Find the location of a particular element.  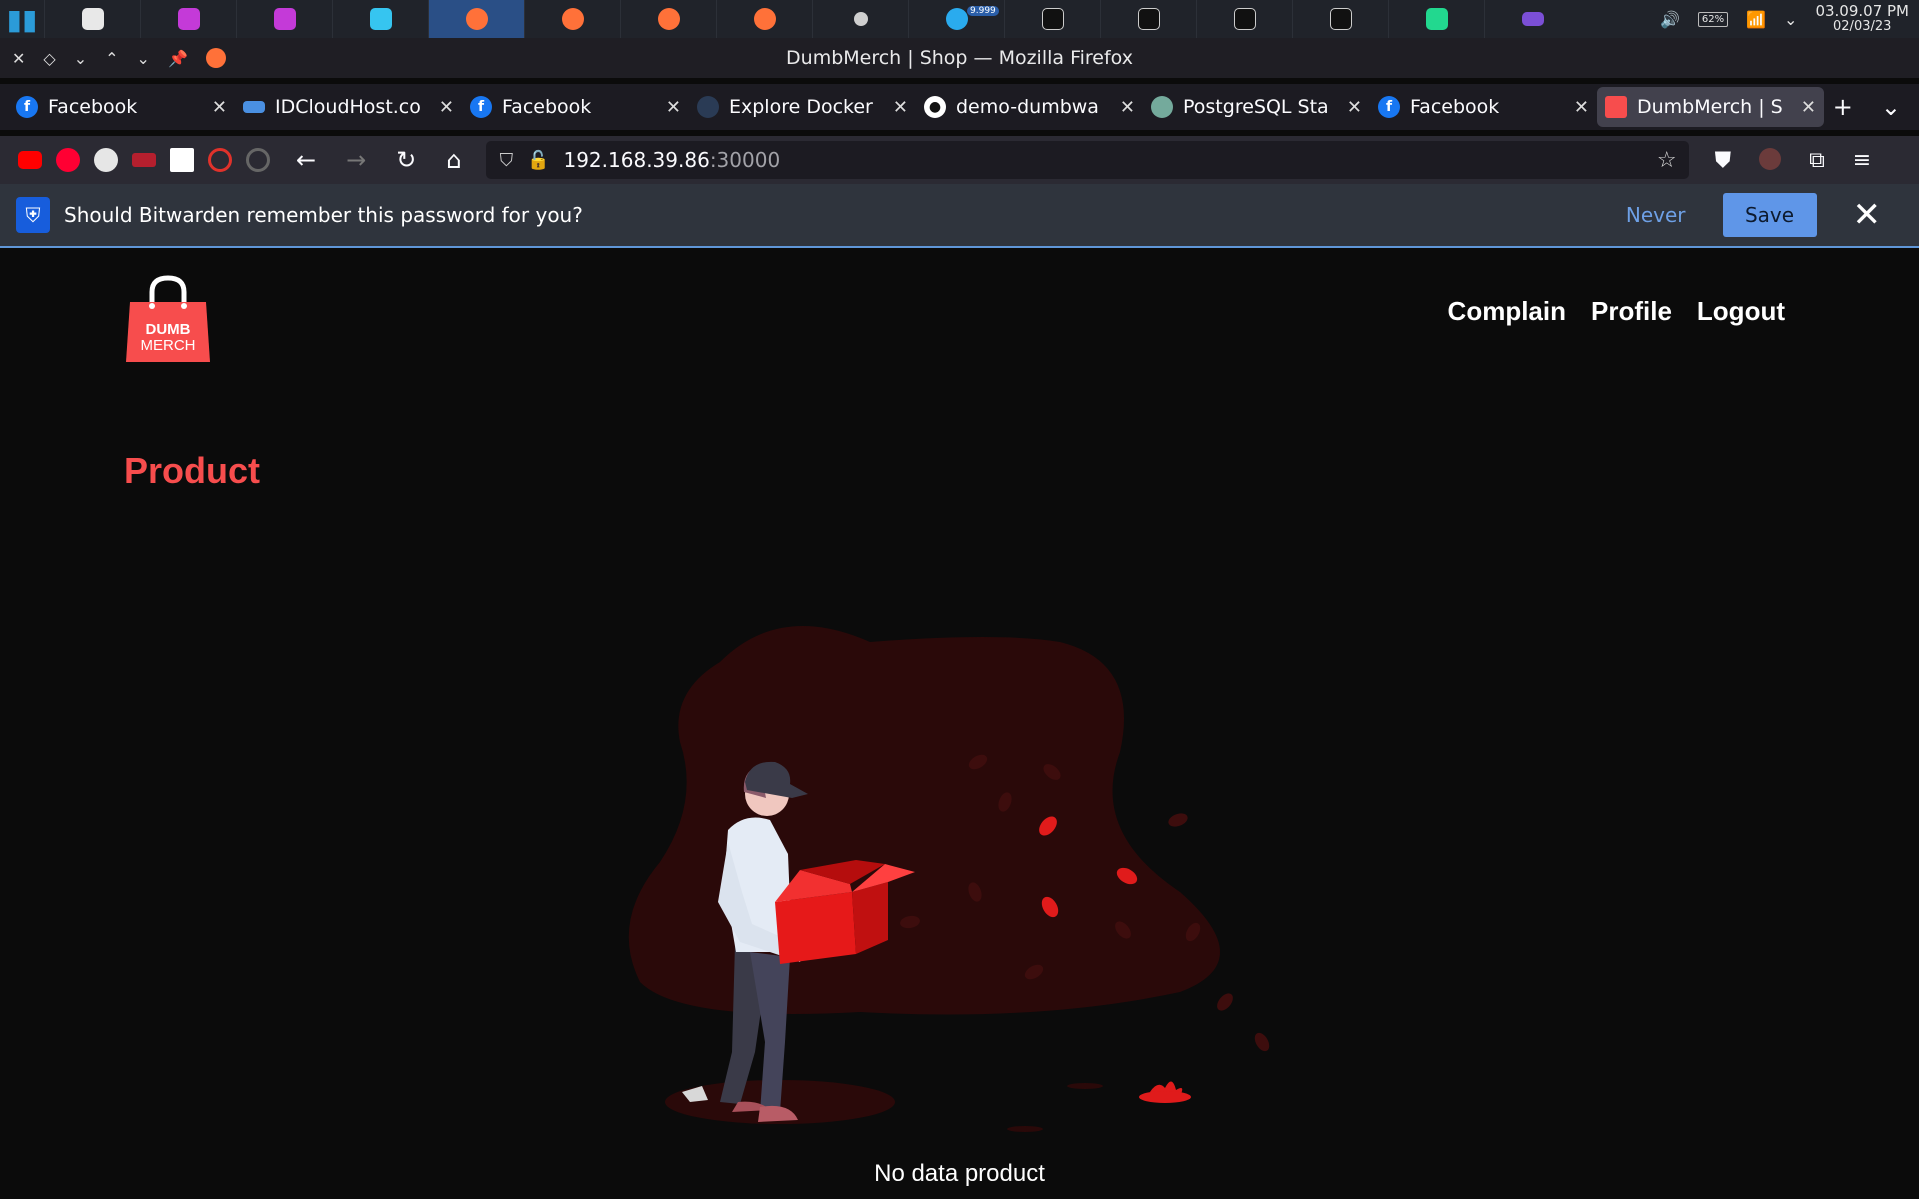

search-icon is located at coordinates (220, 160).